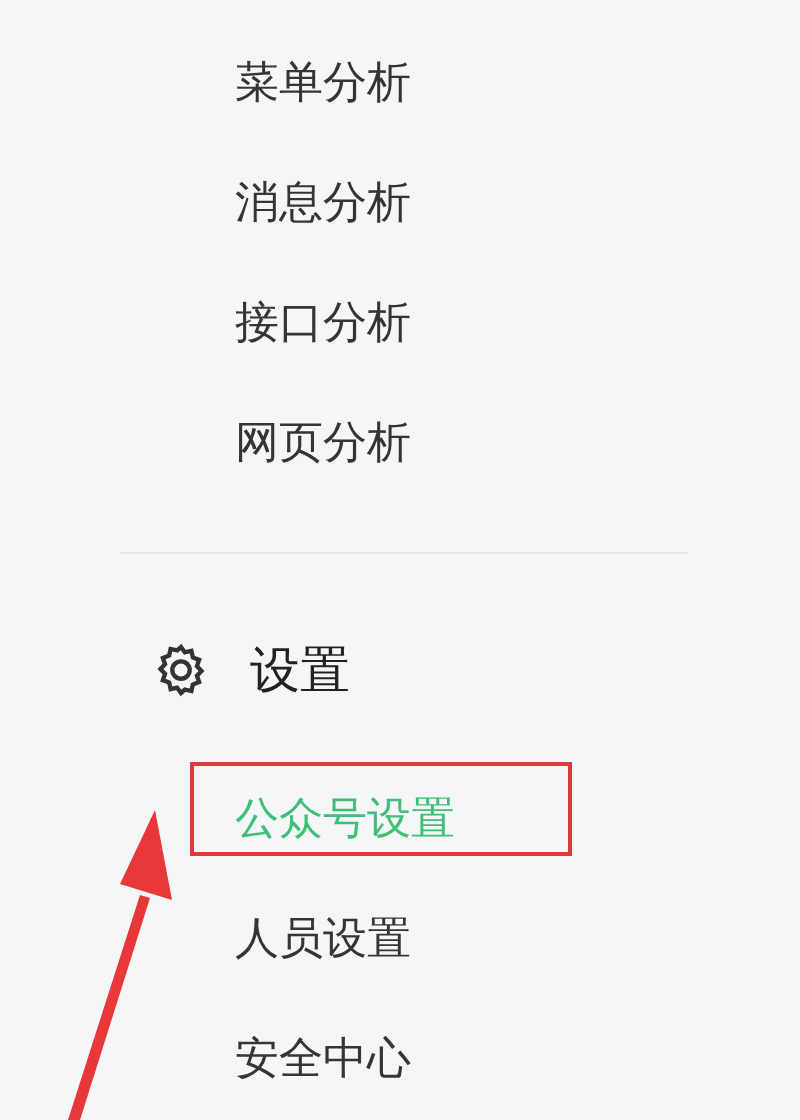 The width and height of the screenshot is (800, 1120). I want to click on section-heading: 设置, so click(300, 670).